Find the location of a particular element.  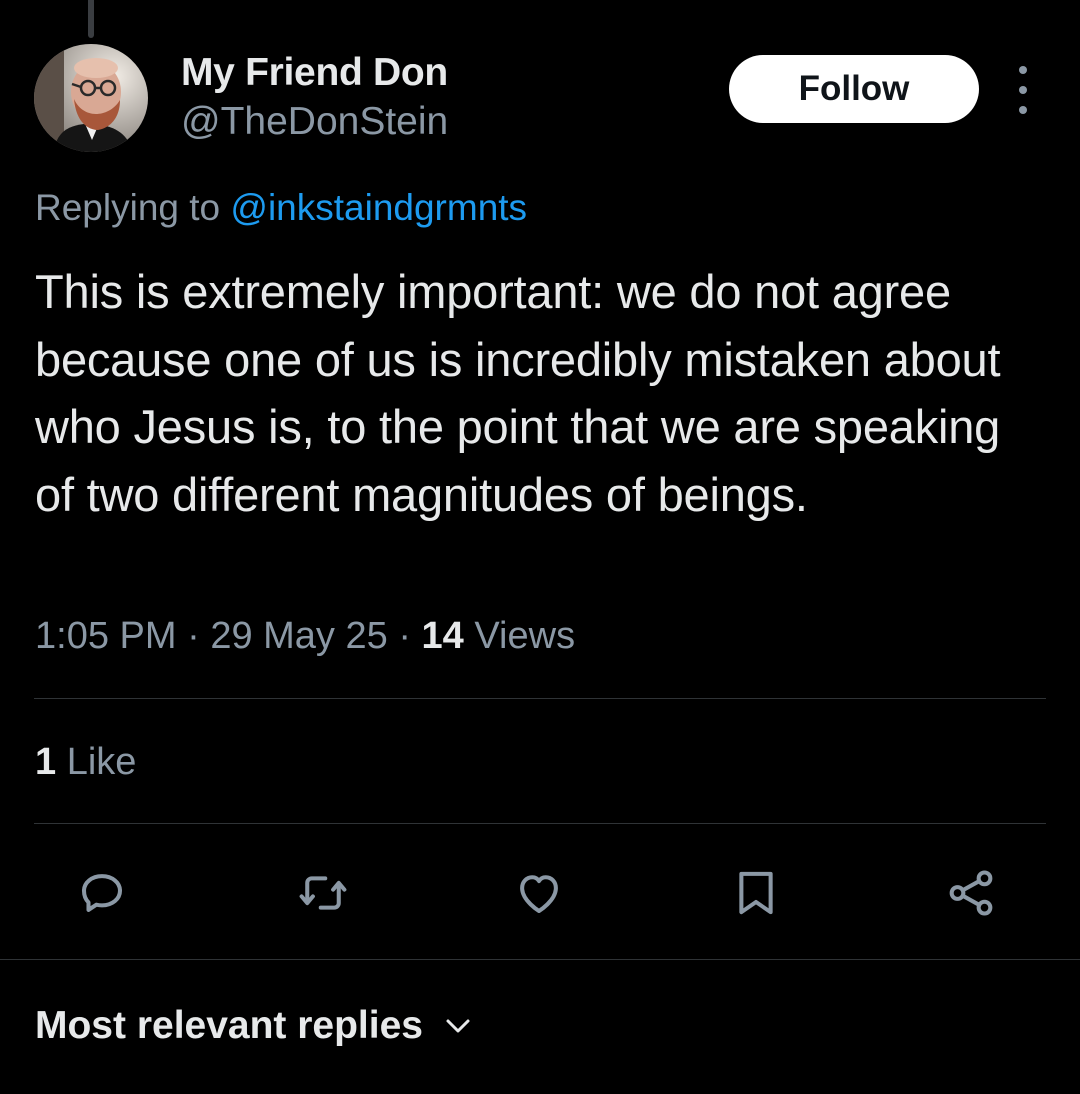

reply-icon is located at coordinates (102, 893).